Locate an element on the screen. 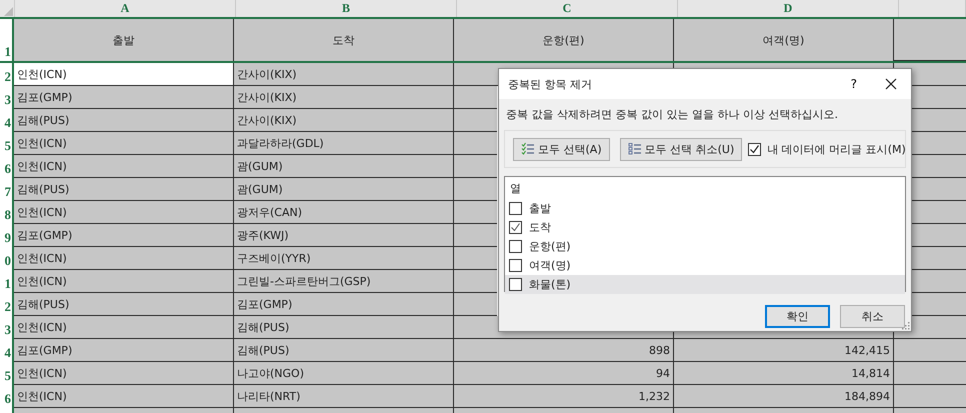 This screenshot has width=966, height=413. header-cell: 운항(편) is located at coordinates (564, 40).